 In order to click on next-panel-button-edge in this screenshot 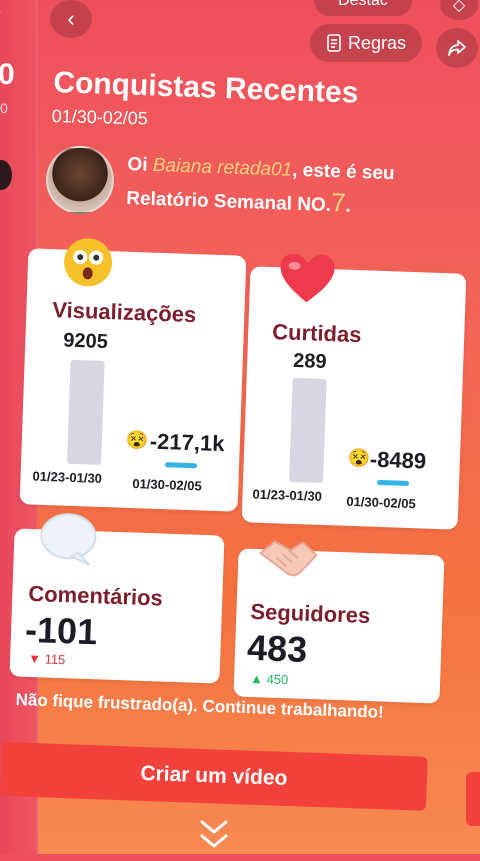, I will do `click(473, 799)`.